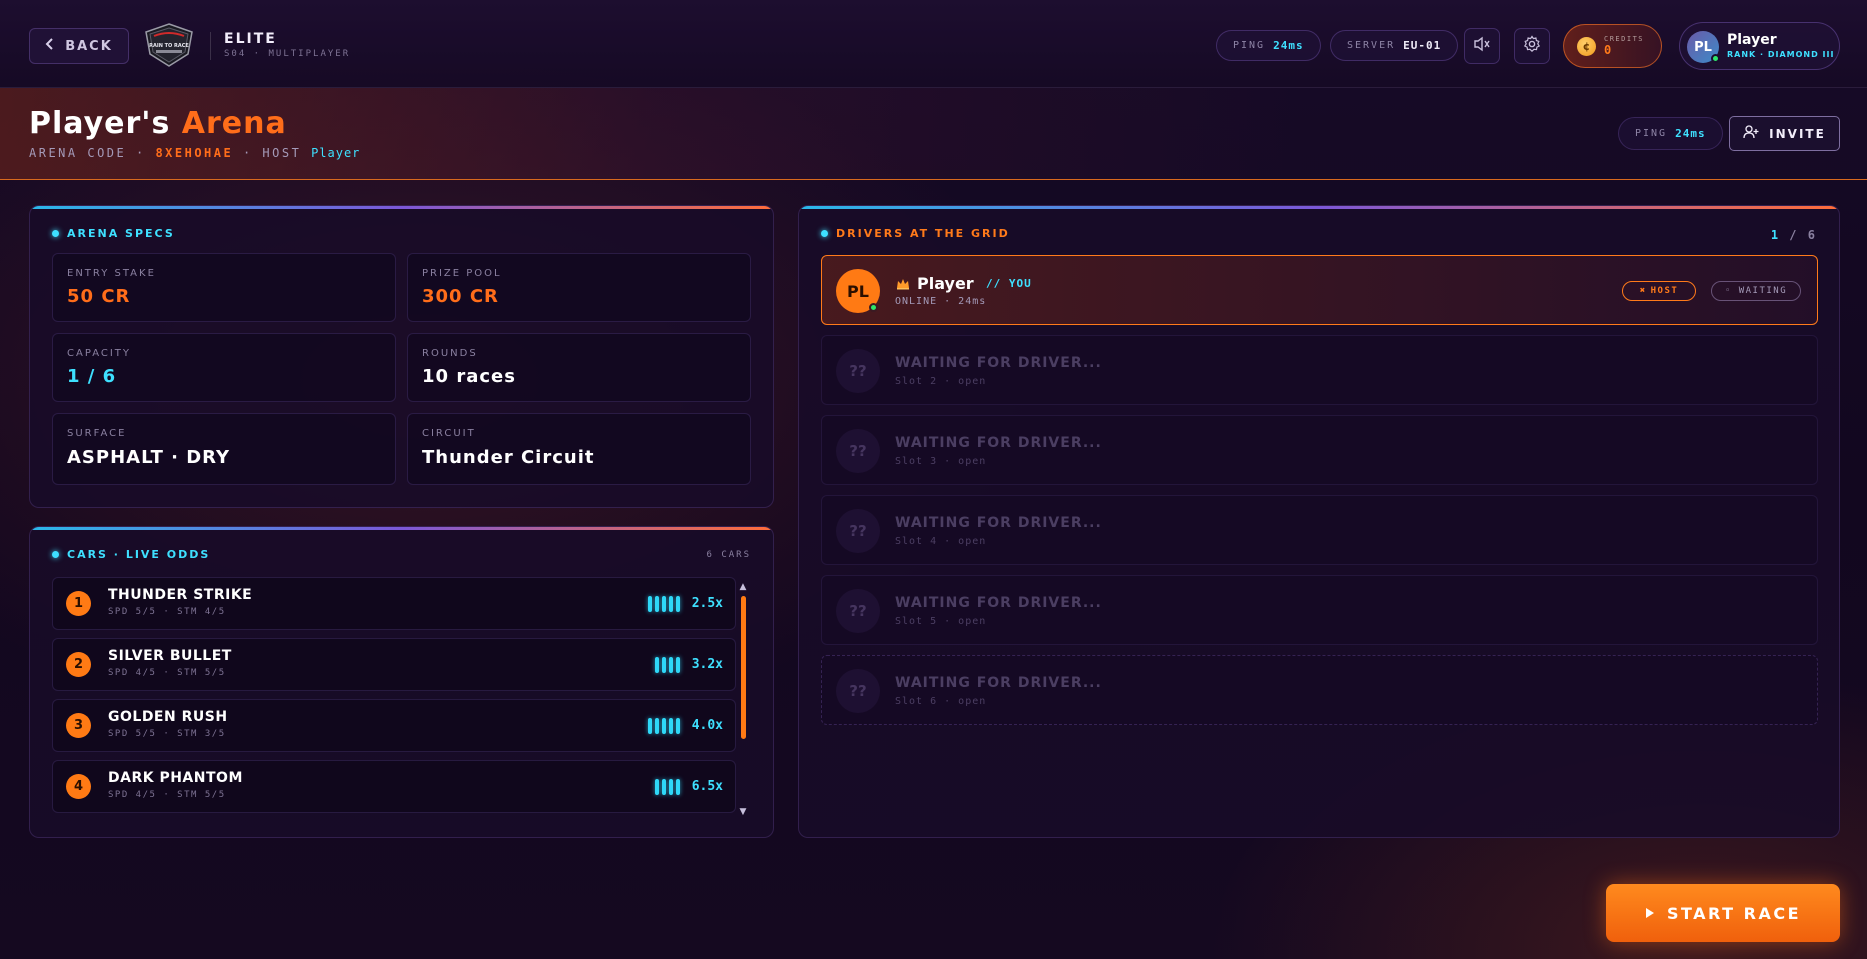  I want to click on logo-text: RAIN TO RACE, so click(169, 46).